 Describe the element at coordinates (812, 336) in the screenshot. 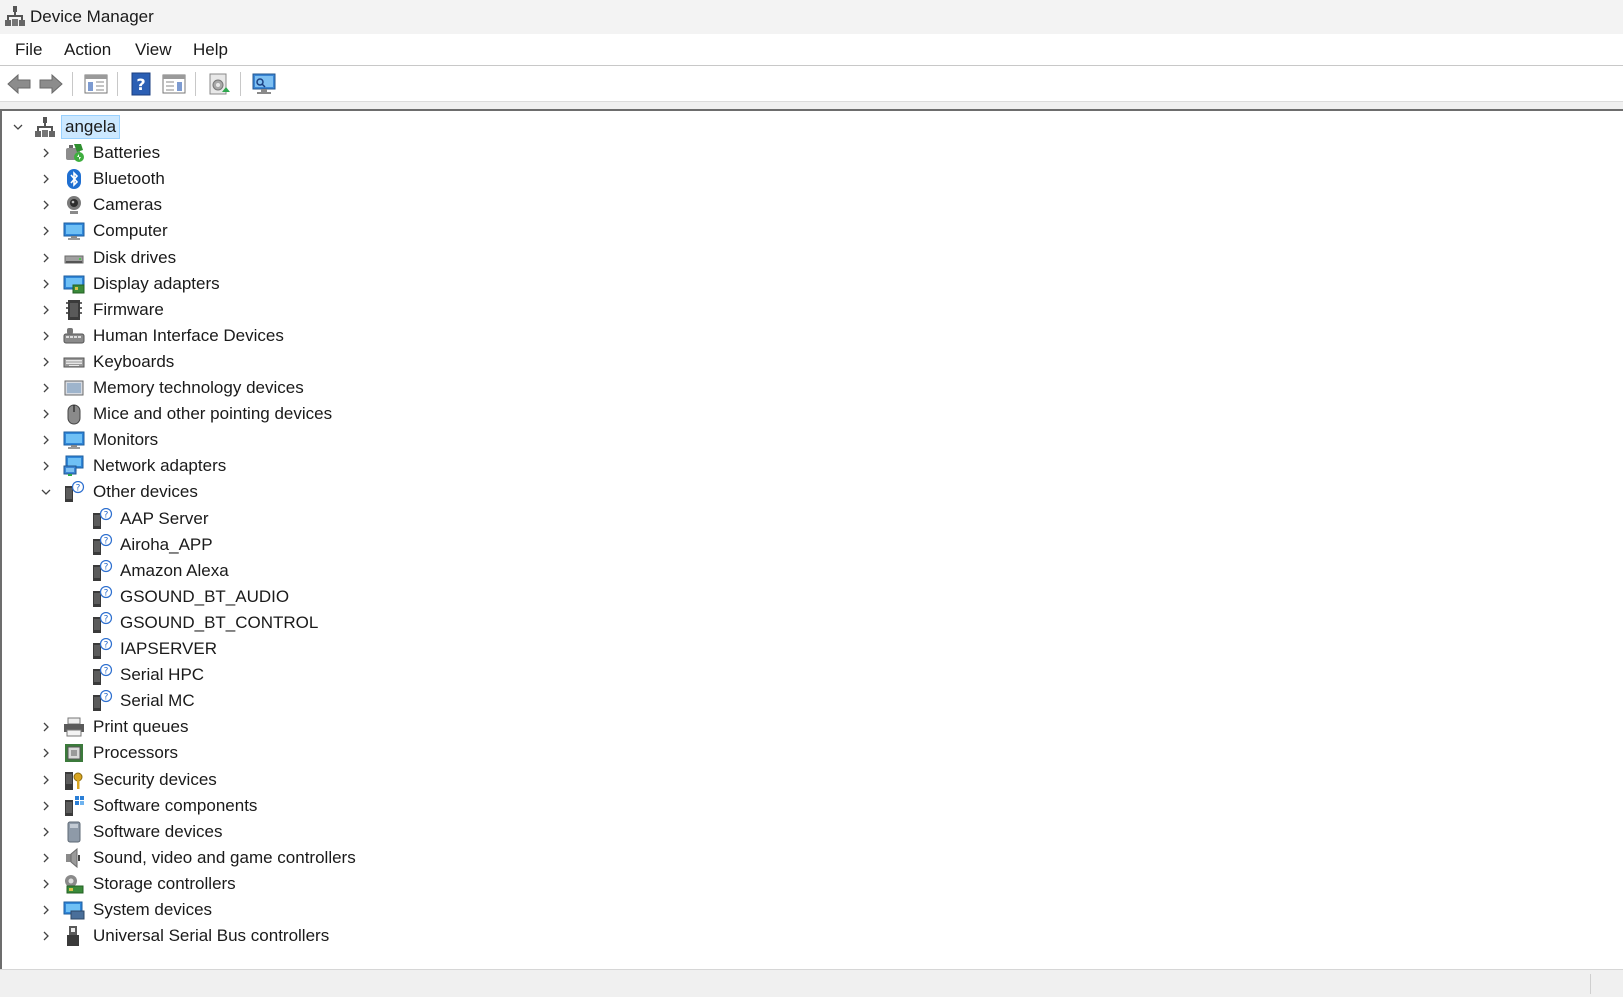

I see `tree-category: Human Interface Devices` at that location.